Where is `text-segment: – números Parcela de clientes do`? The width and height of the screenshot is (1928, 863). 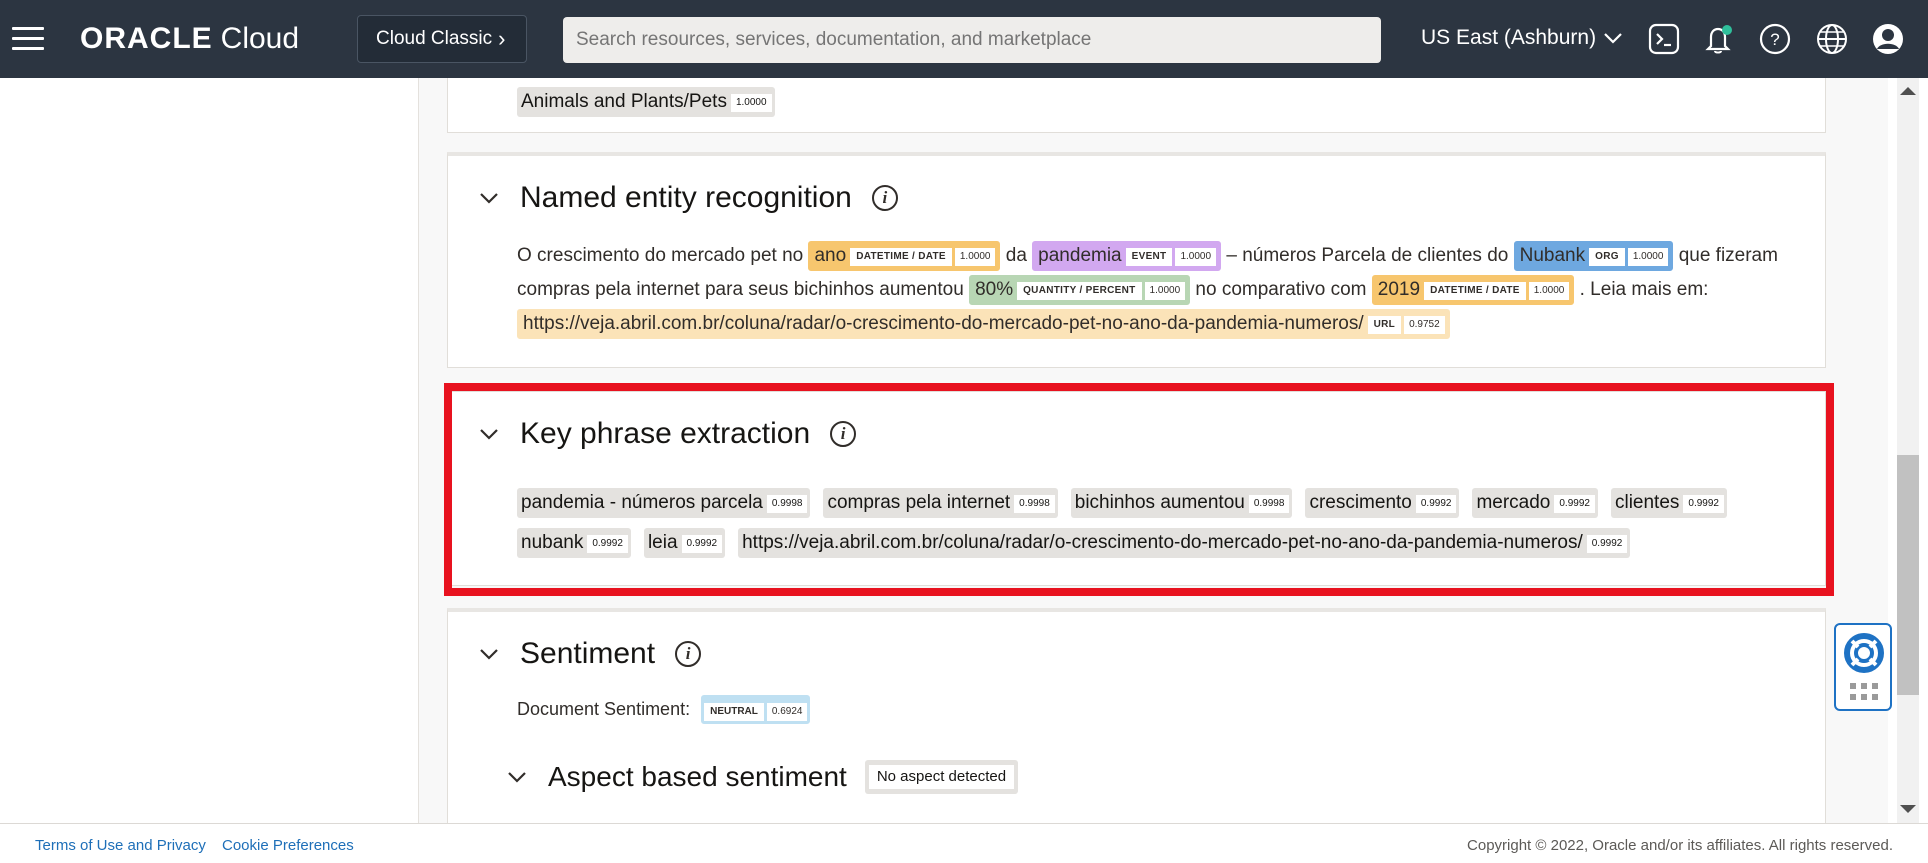
text-segment: – números Parcela de clientes do is located at coordinates (1367, 255).